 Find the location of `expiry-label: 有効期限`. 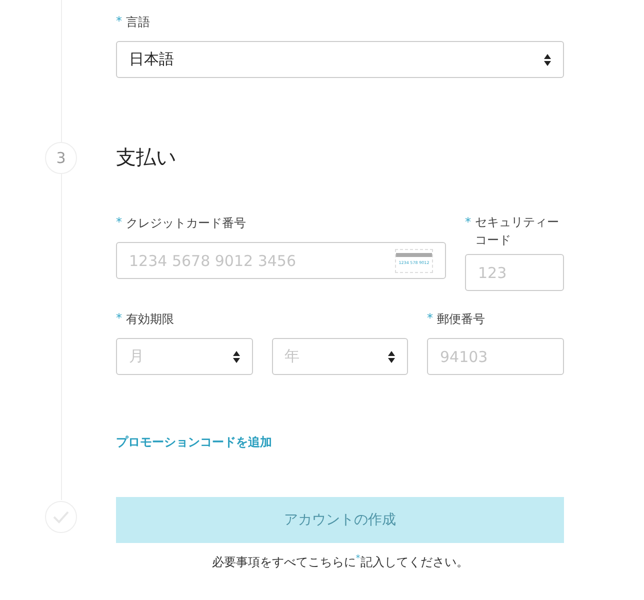

expiry-label: 有効期限 is located at coordinates (150, 319).